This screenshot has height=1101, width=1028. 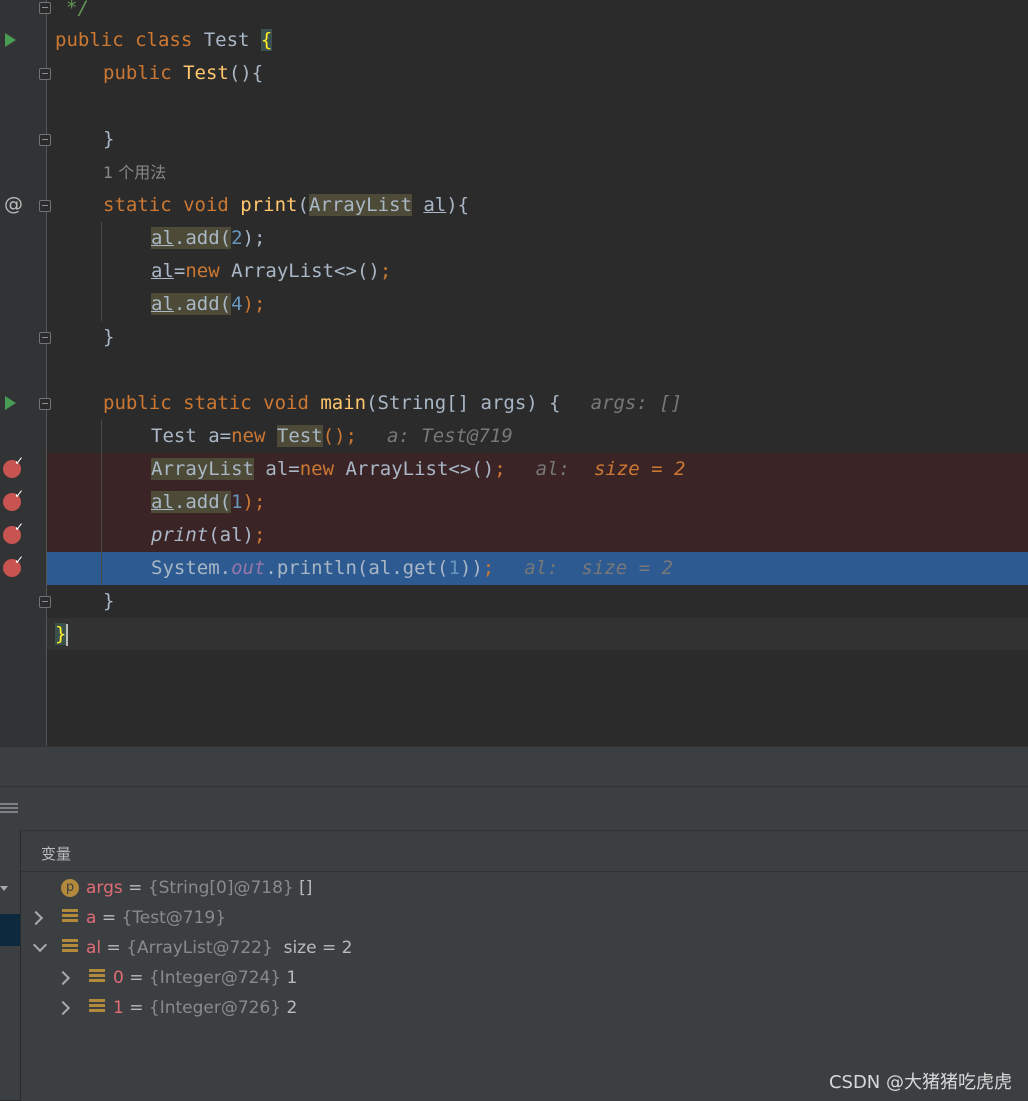 What do you see at coordinates (4, 888) in the screenshot?
I see `dropdown-icon` at bounding box center [4, 888].